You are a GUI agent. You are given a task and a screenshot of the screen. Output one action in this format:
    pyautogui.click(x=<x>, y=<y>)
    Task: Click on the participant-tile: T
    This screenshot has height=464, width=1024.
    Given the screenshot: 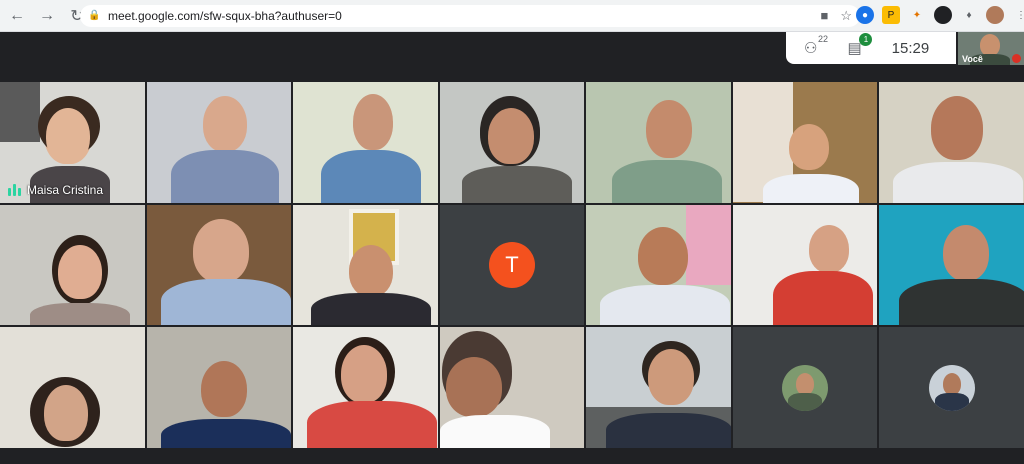 What is the action you would take?
    pyautogui.click(x=512, y=265)
    